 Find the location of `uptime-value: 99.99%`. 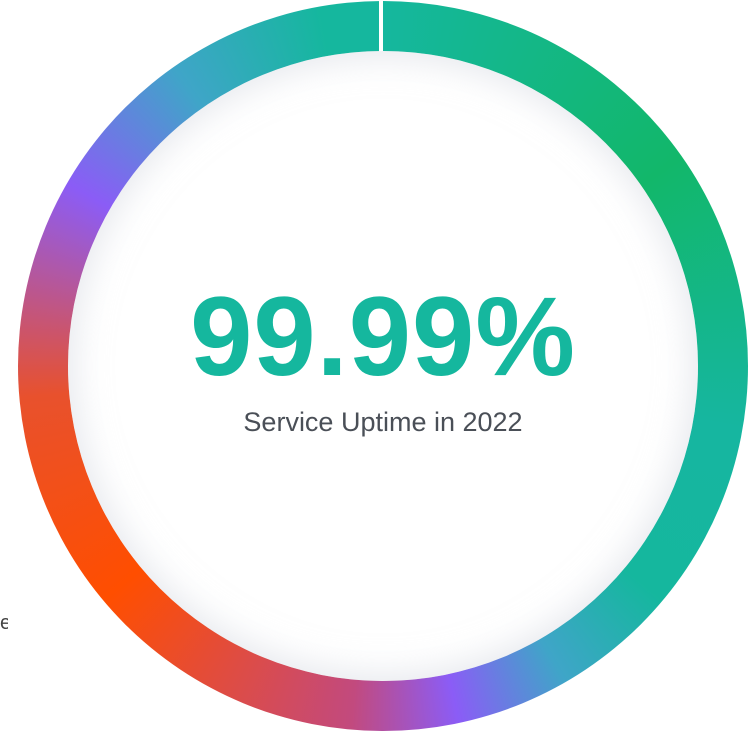

uptime-value: 99.99% is located at coordinates (383, 336).